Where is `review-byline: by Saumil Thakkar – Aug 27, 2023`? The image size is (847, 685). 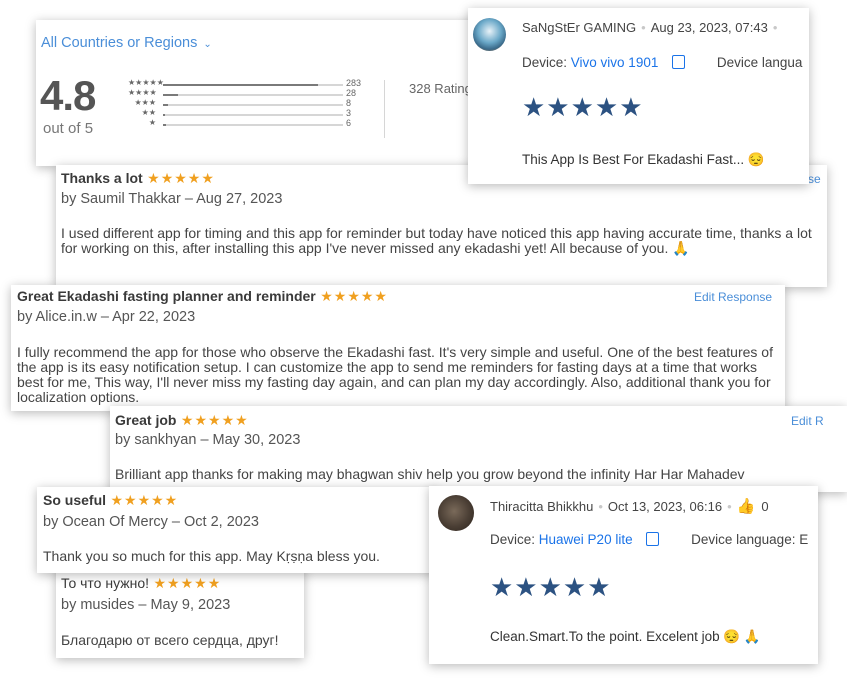 review-byline: by Saumil Thakkar – Aug 27, 2023 is located at coordinates (172, 199).